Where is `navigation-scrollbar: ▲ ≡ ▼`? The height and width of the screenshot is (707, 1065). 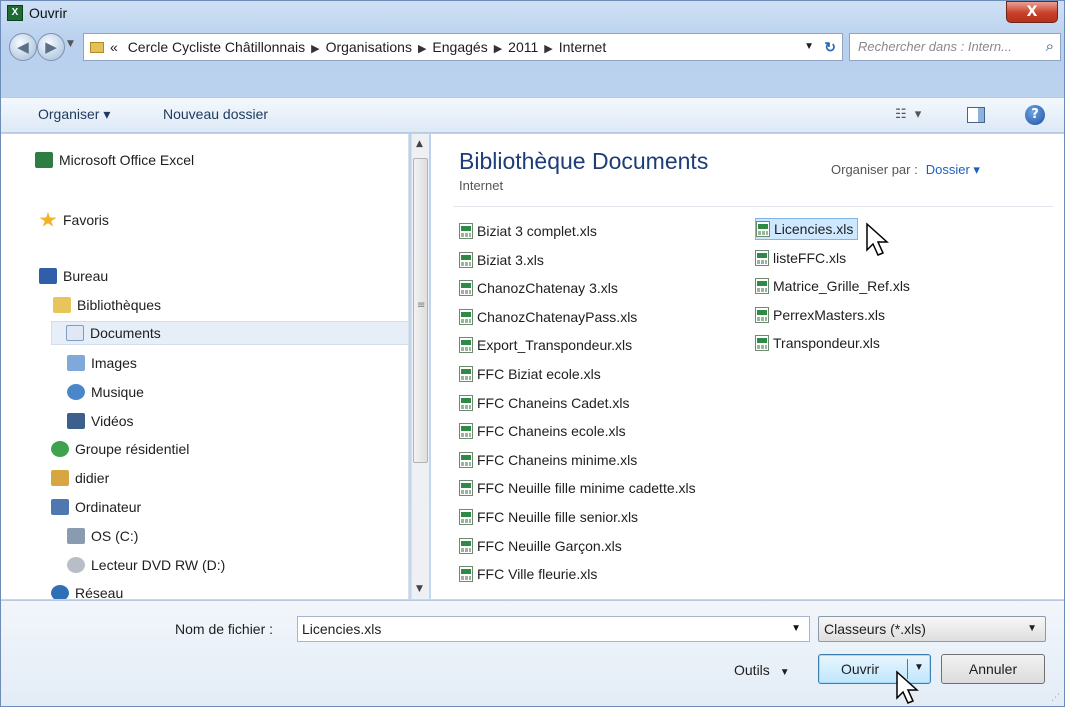 navigation-scrollbar: ▲ ≡ ▼ is located at coordinates (420, 366).